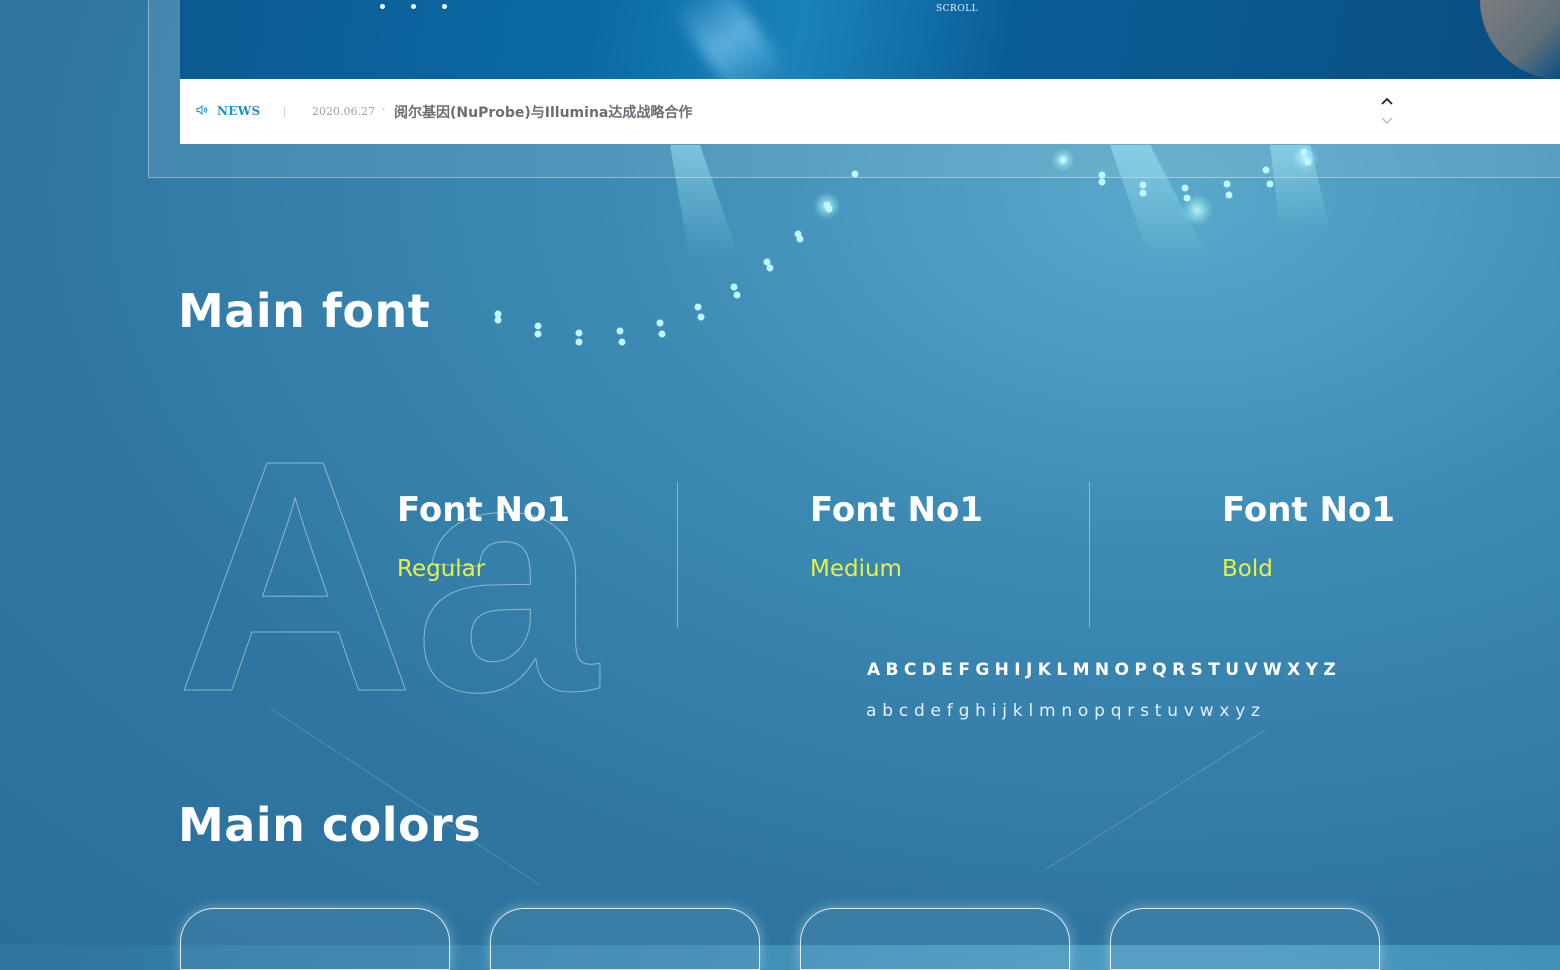 This screenshot has width=1560, height=970. Describe the element at coordinates (1247, 569) in the screenshot. I see `font-weight-label: Bold` at that location.